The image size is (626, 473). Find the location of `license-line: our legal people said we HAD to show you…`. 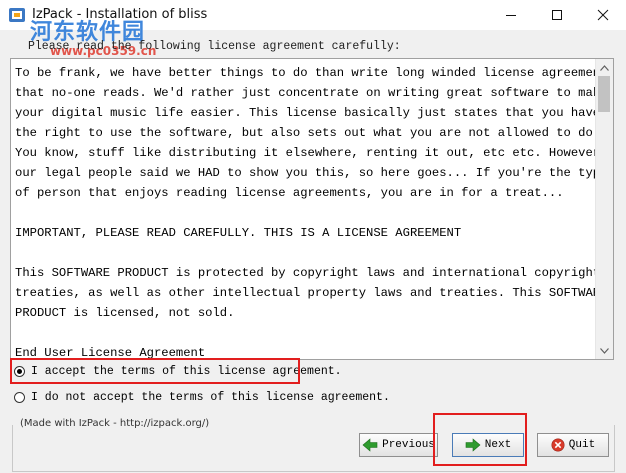

license-line: our legal people said we HAD to show you… is located at coordinates (311, 173).